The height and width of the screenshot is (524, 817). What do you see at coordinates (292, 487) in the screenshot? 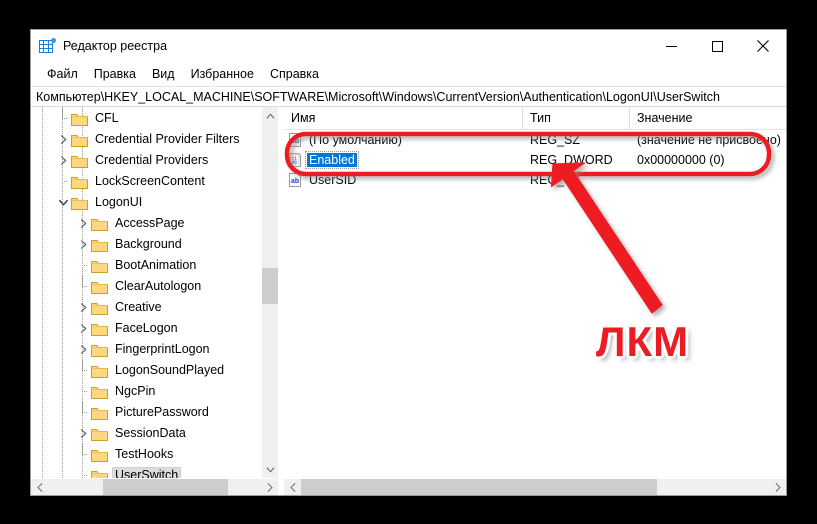
I see `values-hscroll-left-button` at bounding box center [292, 487].